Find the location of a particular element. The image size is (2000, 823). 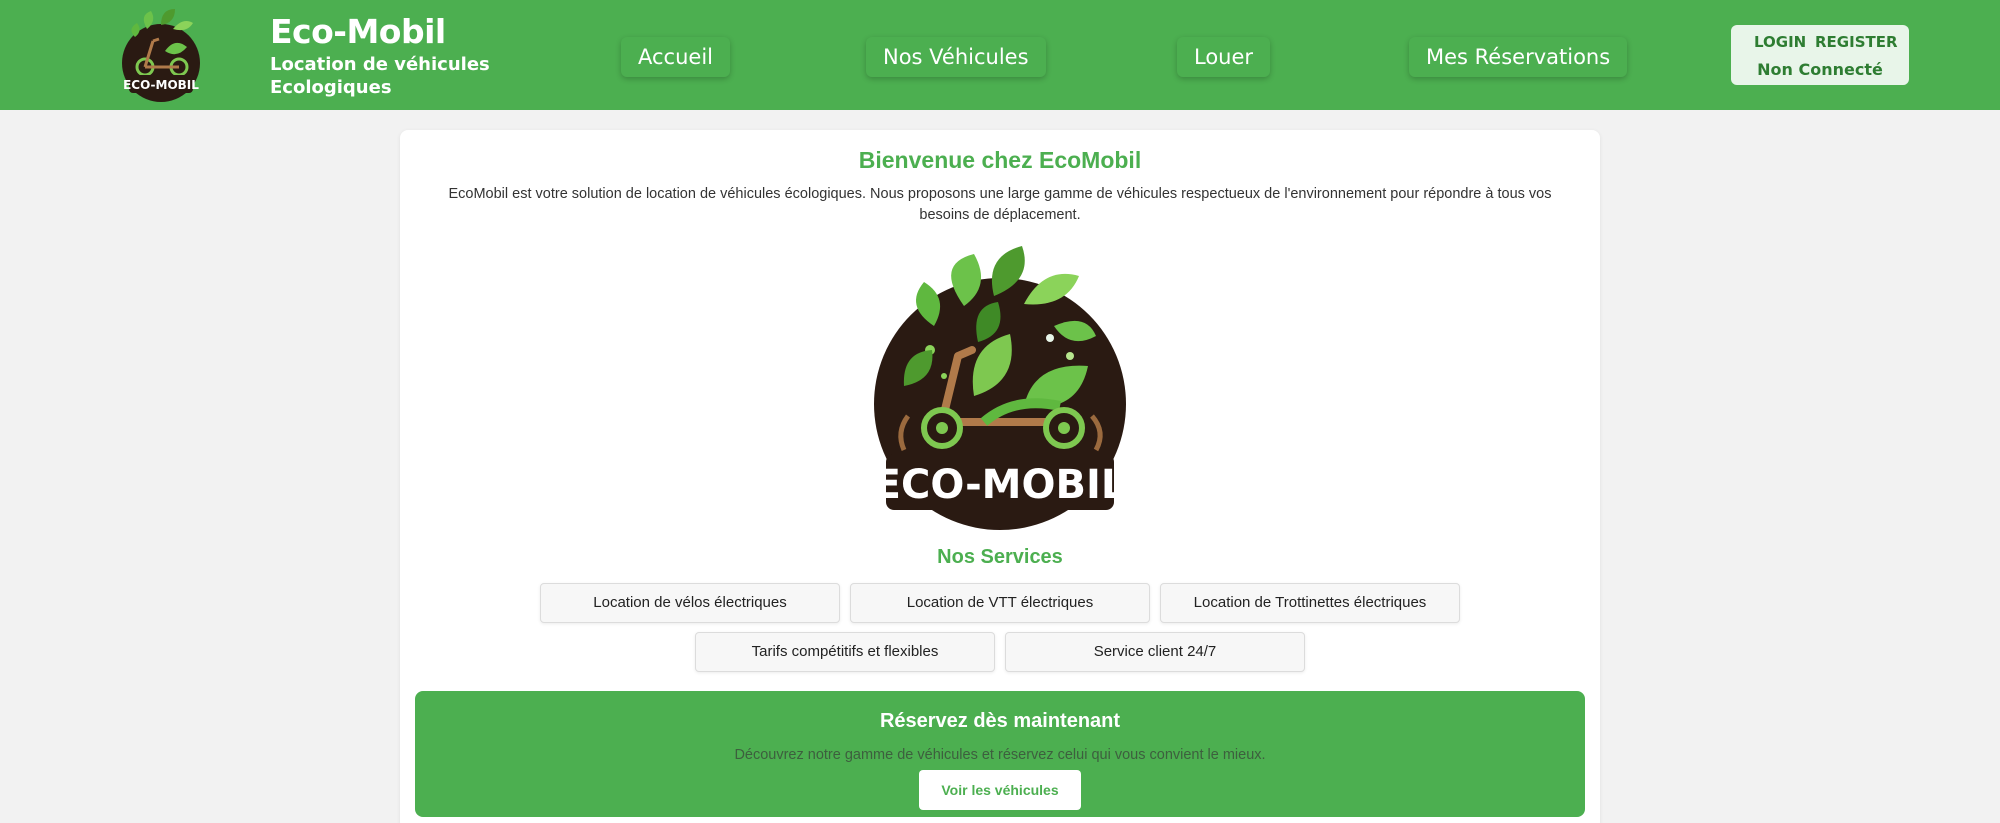

nav-mes-reservations: Mes Réservations is located at coordinates (1518, 57).